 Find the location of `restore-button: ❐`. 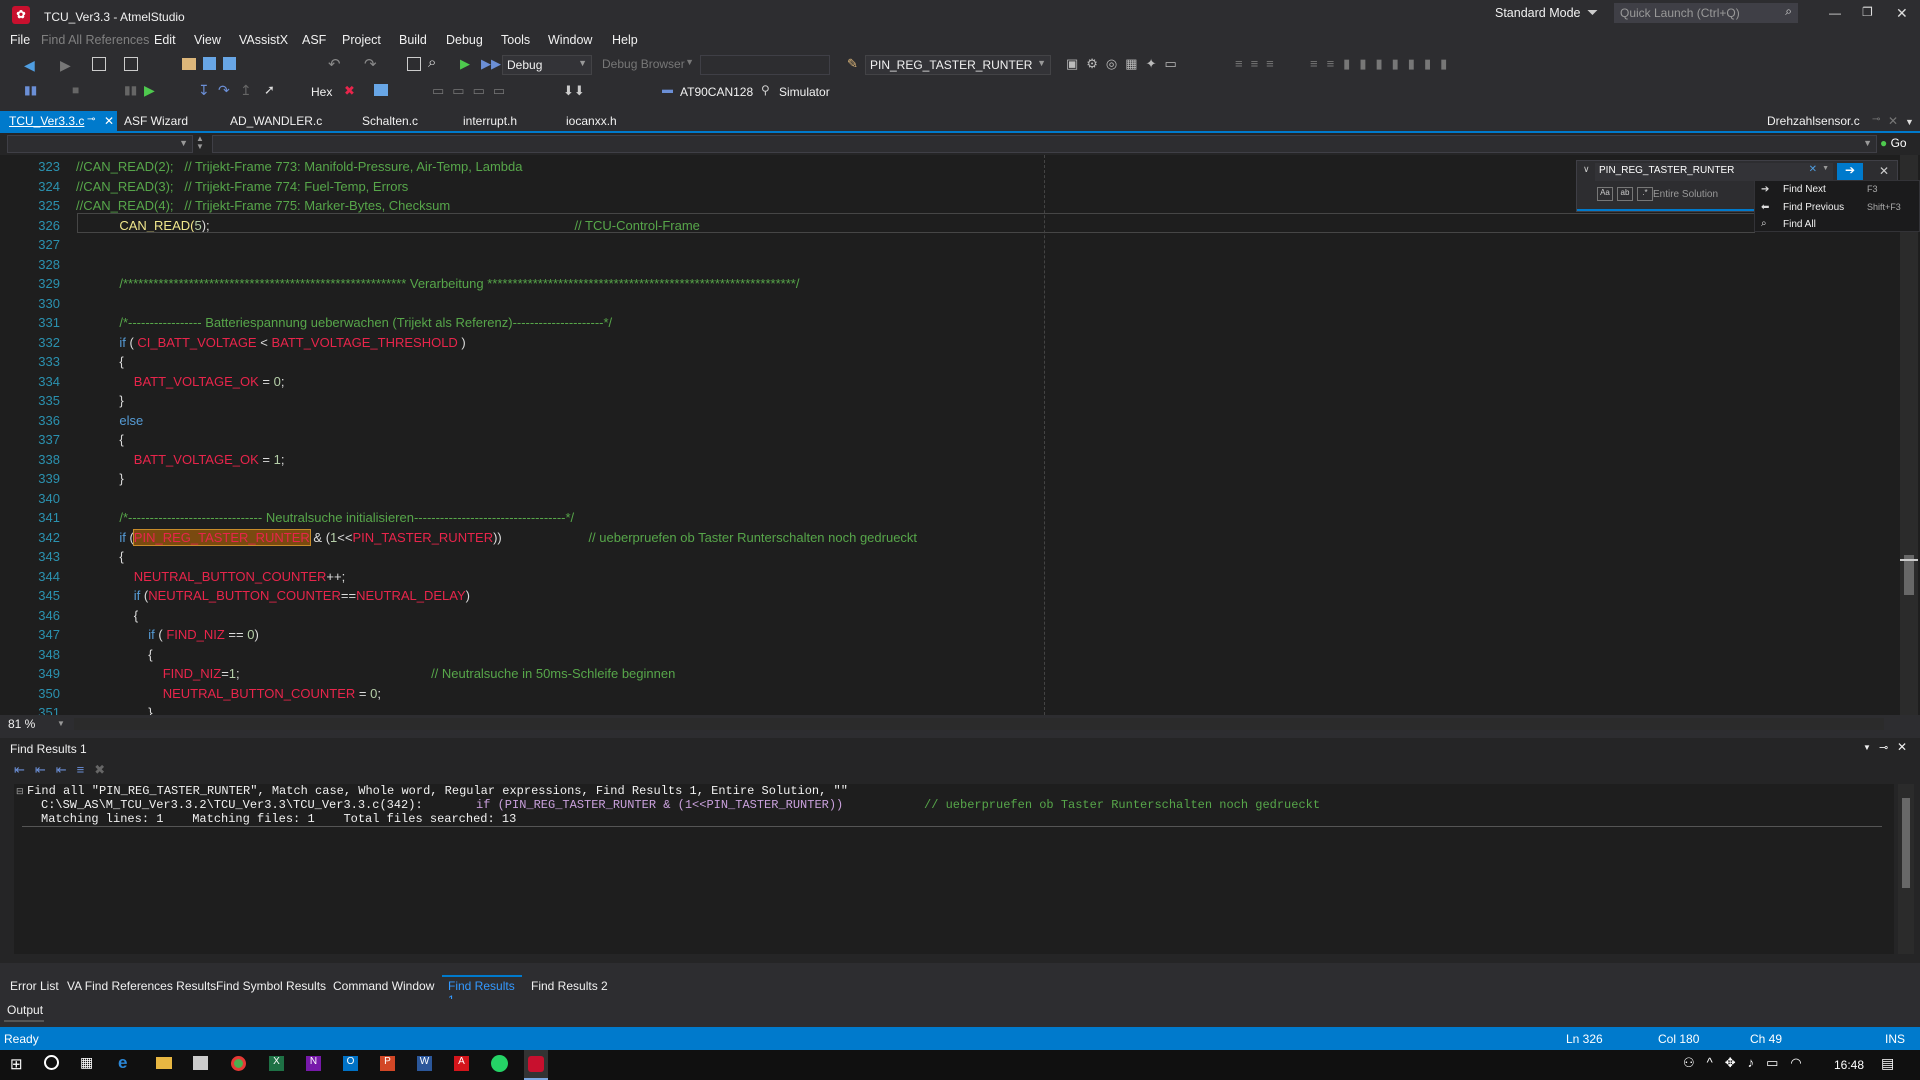

restore-button: ❐ is located at coordinates (1867, 12).